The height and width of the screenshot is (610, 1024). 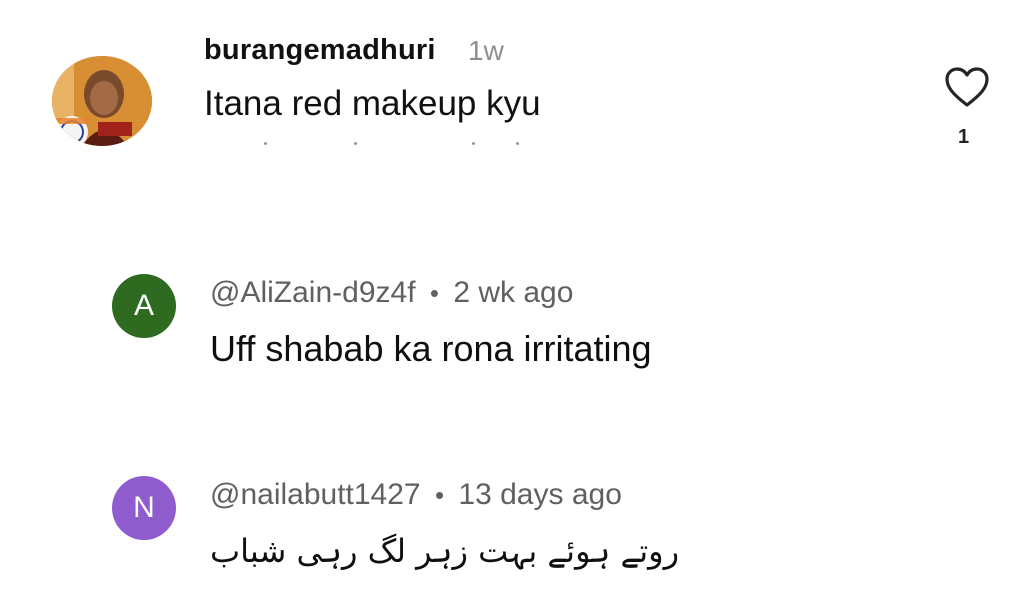 What do you see at coordinates (540, 494) in the screenshot?
I see `comment-time: 13 days ago` at bounding box center [540, 494].